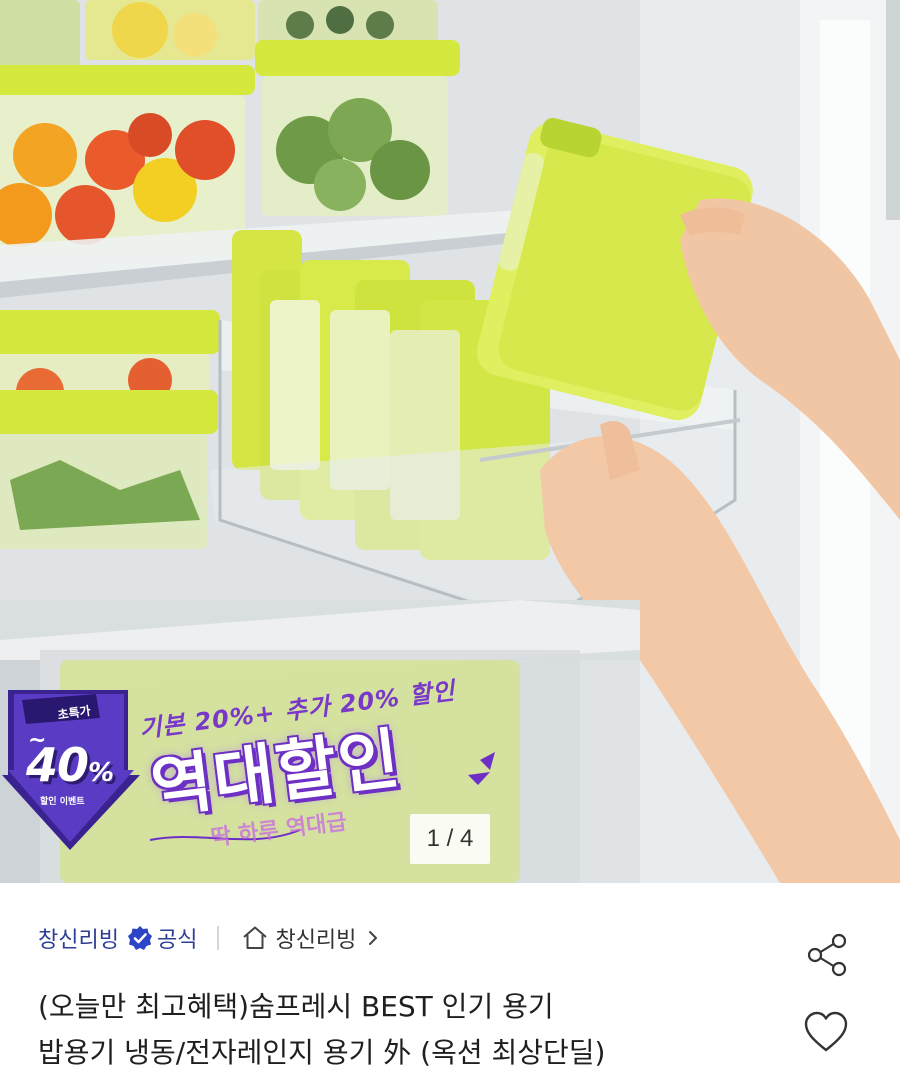 Image resolution: width=900 pixels, height=1091 pixels. Describe the element at coordinates (62, 802) in the screenshot. I see `discount-badge-subtext: 할인 이벤트` at that location.